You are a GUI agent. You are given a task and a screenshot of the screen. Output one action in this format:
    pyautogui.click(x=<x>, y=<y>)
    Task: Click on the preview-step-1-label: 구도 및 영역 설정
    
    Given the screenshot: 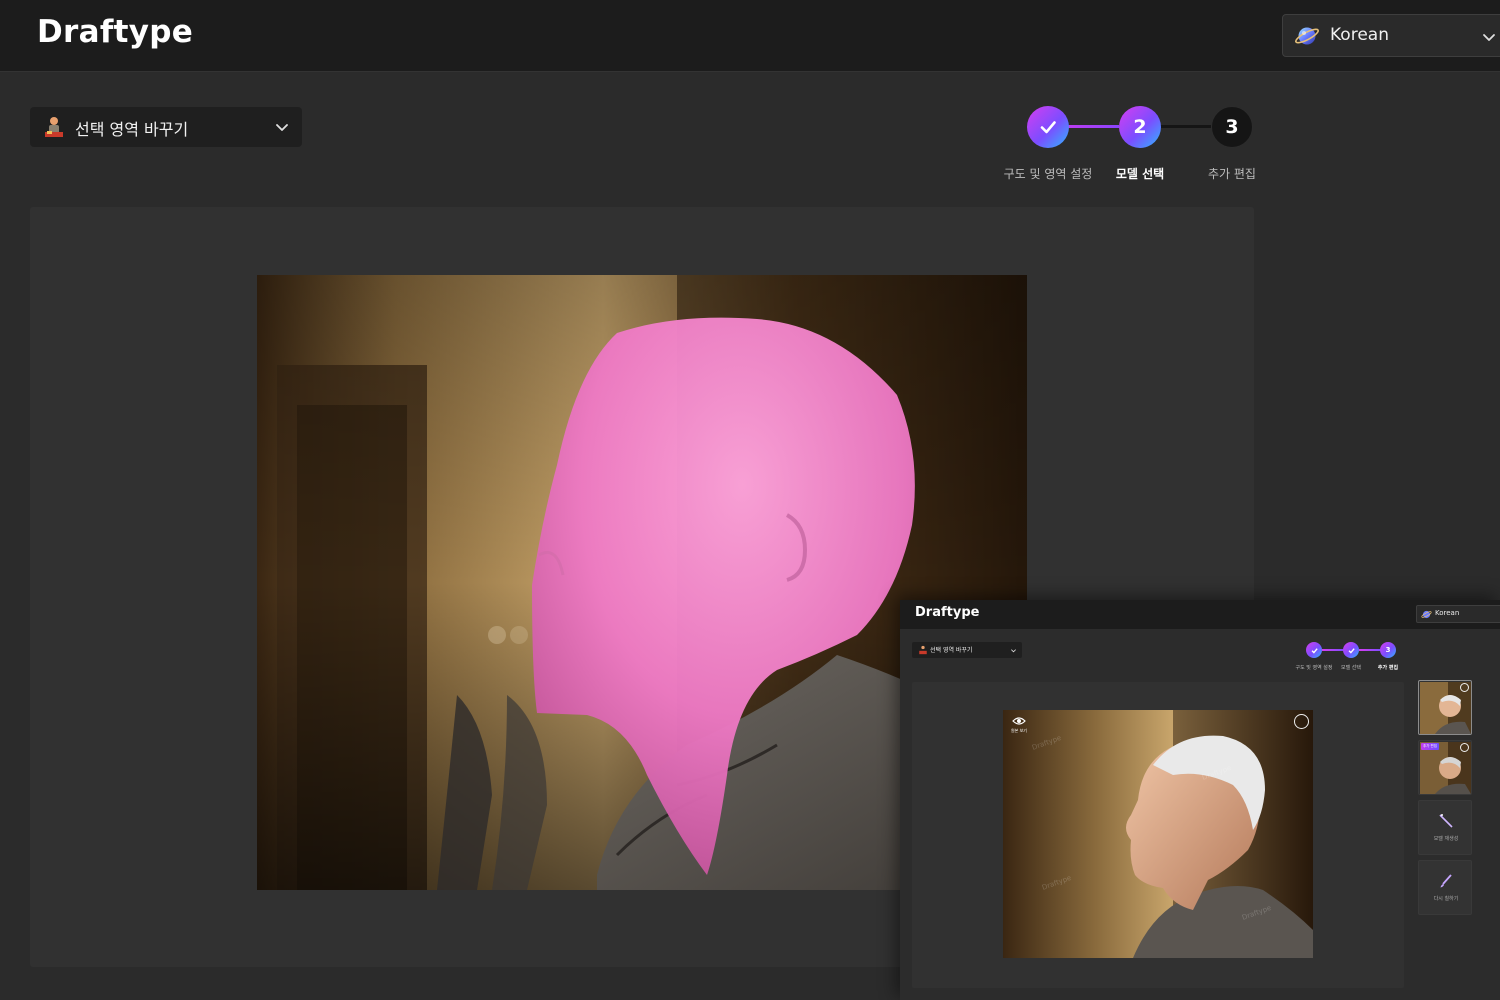 What is the action you would take?
    pyautogui.click(x=1314, y=668)
    